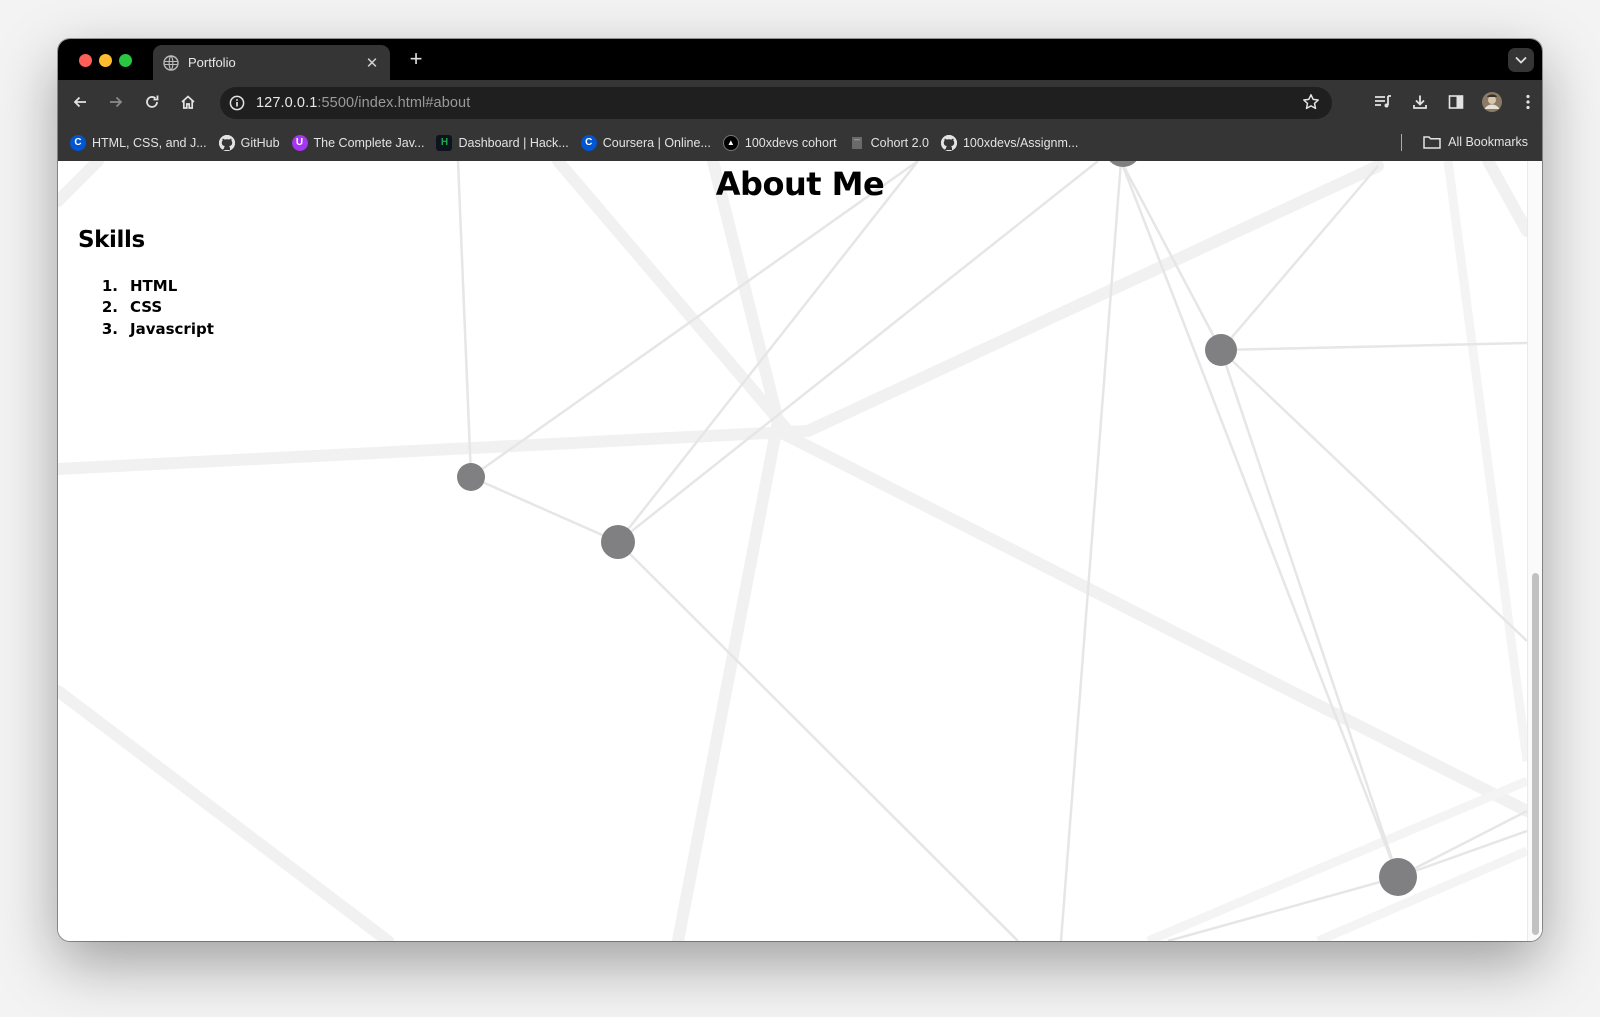 The width and height of the screenshot is (1600, 1017). Describe the element at coordinates (857, 143) in the screenshot. I see `page-icon` at that location.